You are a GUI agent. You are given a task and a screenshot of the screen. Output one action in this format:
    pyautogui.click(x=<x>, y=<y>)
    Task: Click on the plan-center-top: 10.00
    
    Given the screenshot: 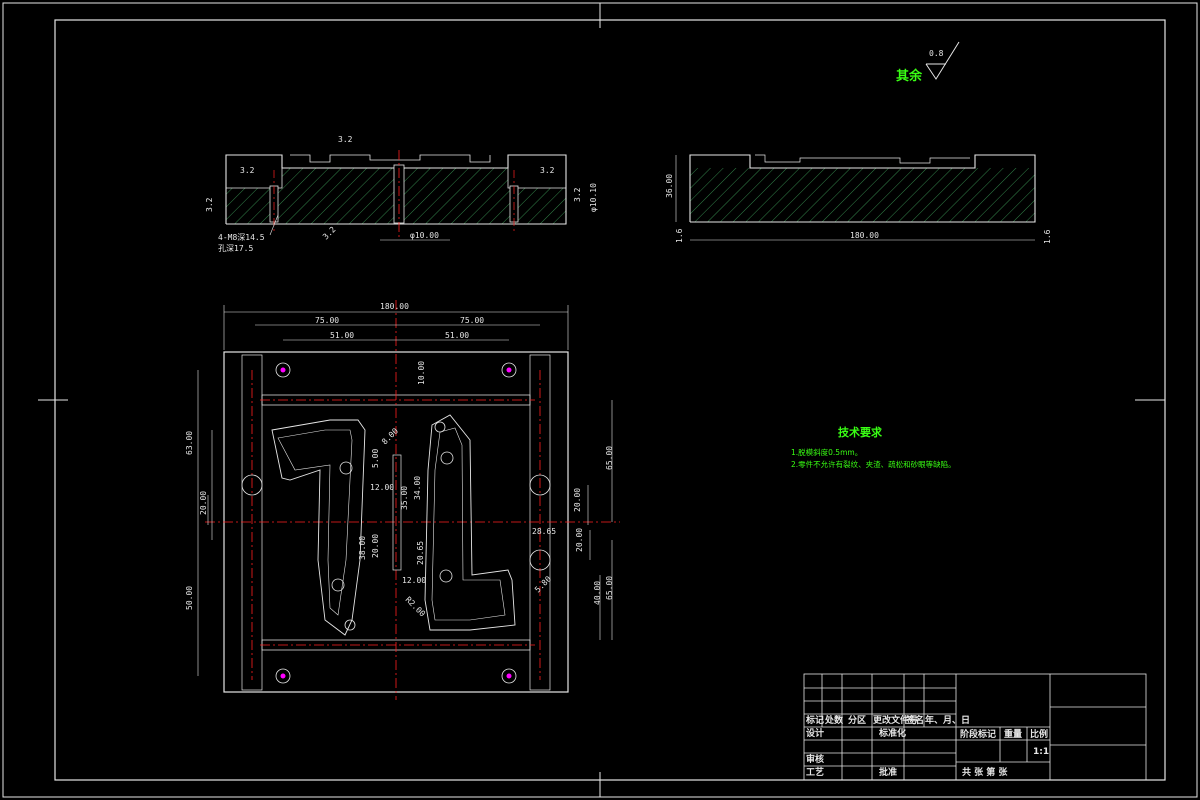 What is the action you would take?
    pyautogui.click(x=421, y=373)
    